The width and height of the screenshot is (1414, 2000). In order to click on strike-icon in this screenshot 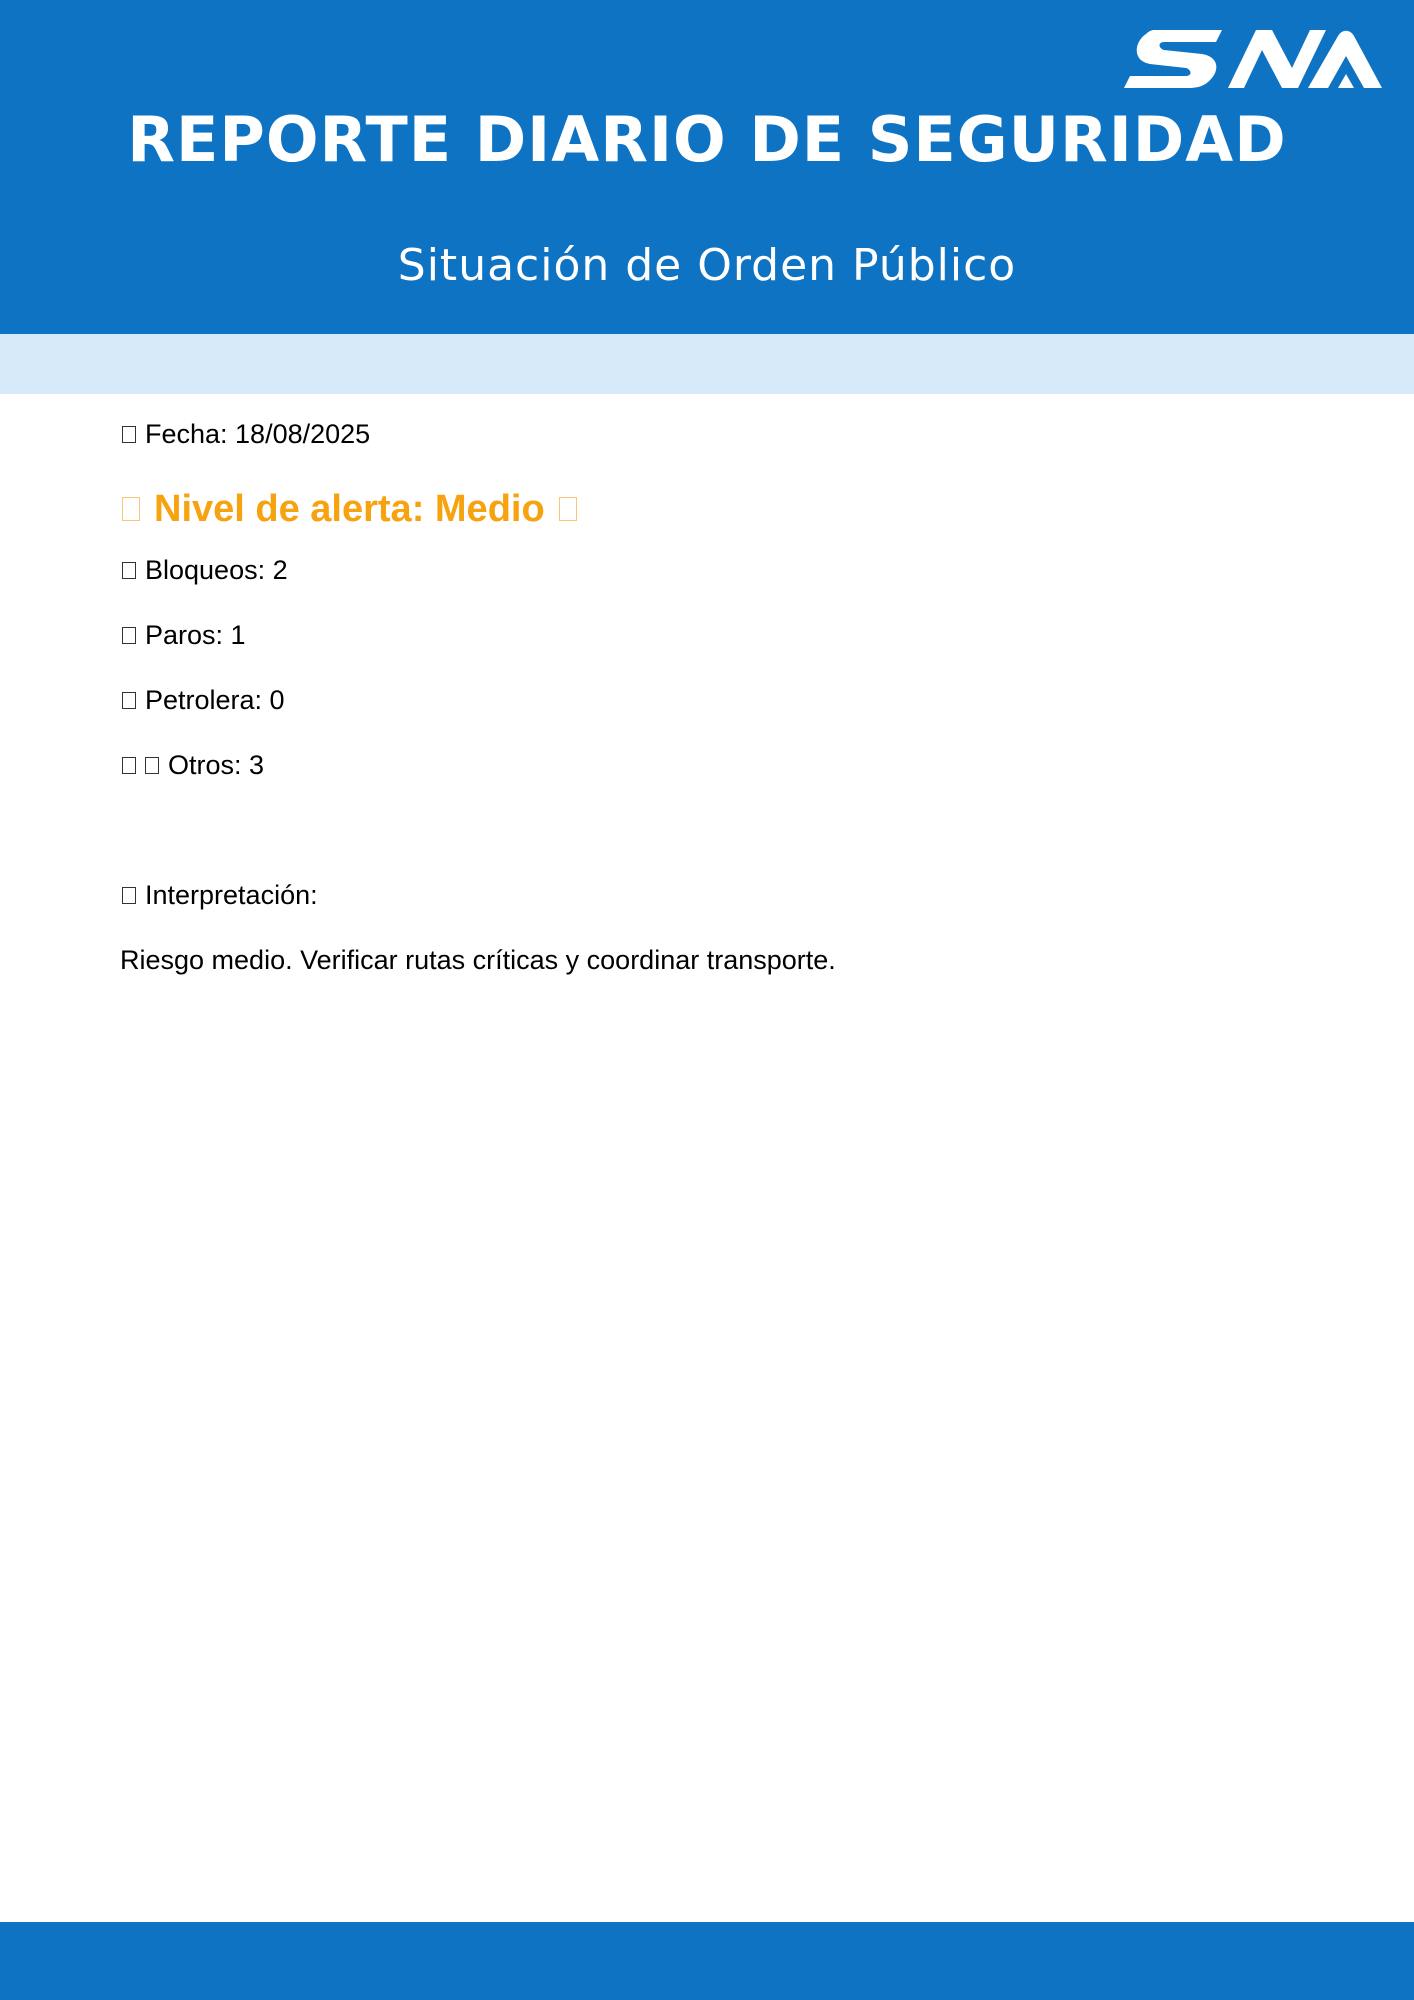, I will do `click(129, 635)`.